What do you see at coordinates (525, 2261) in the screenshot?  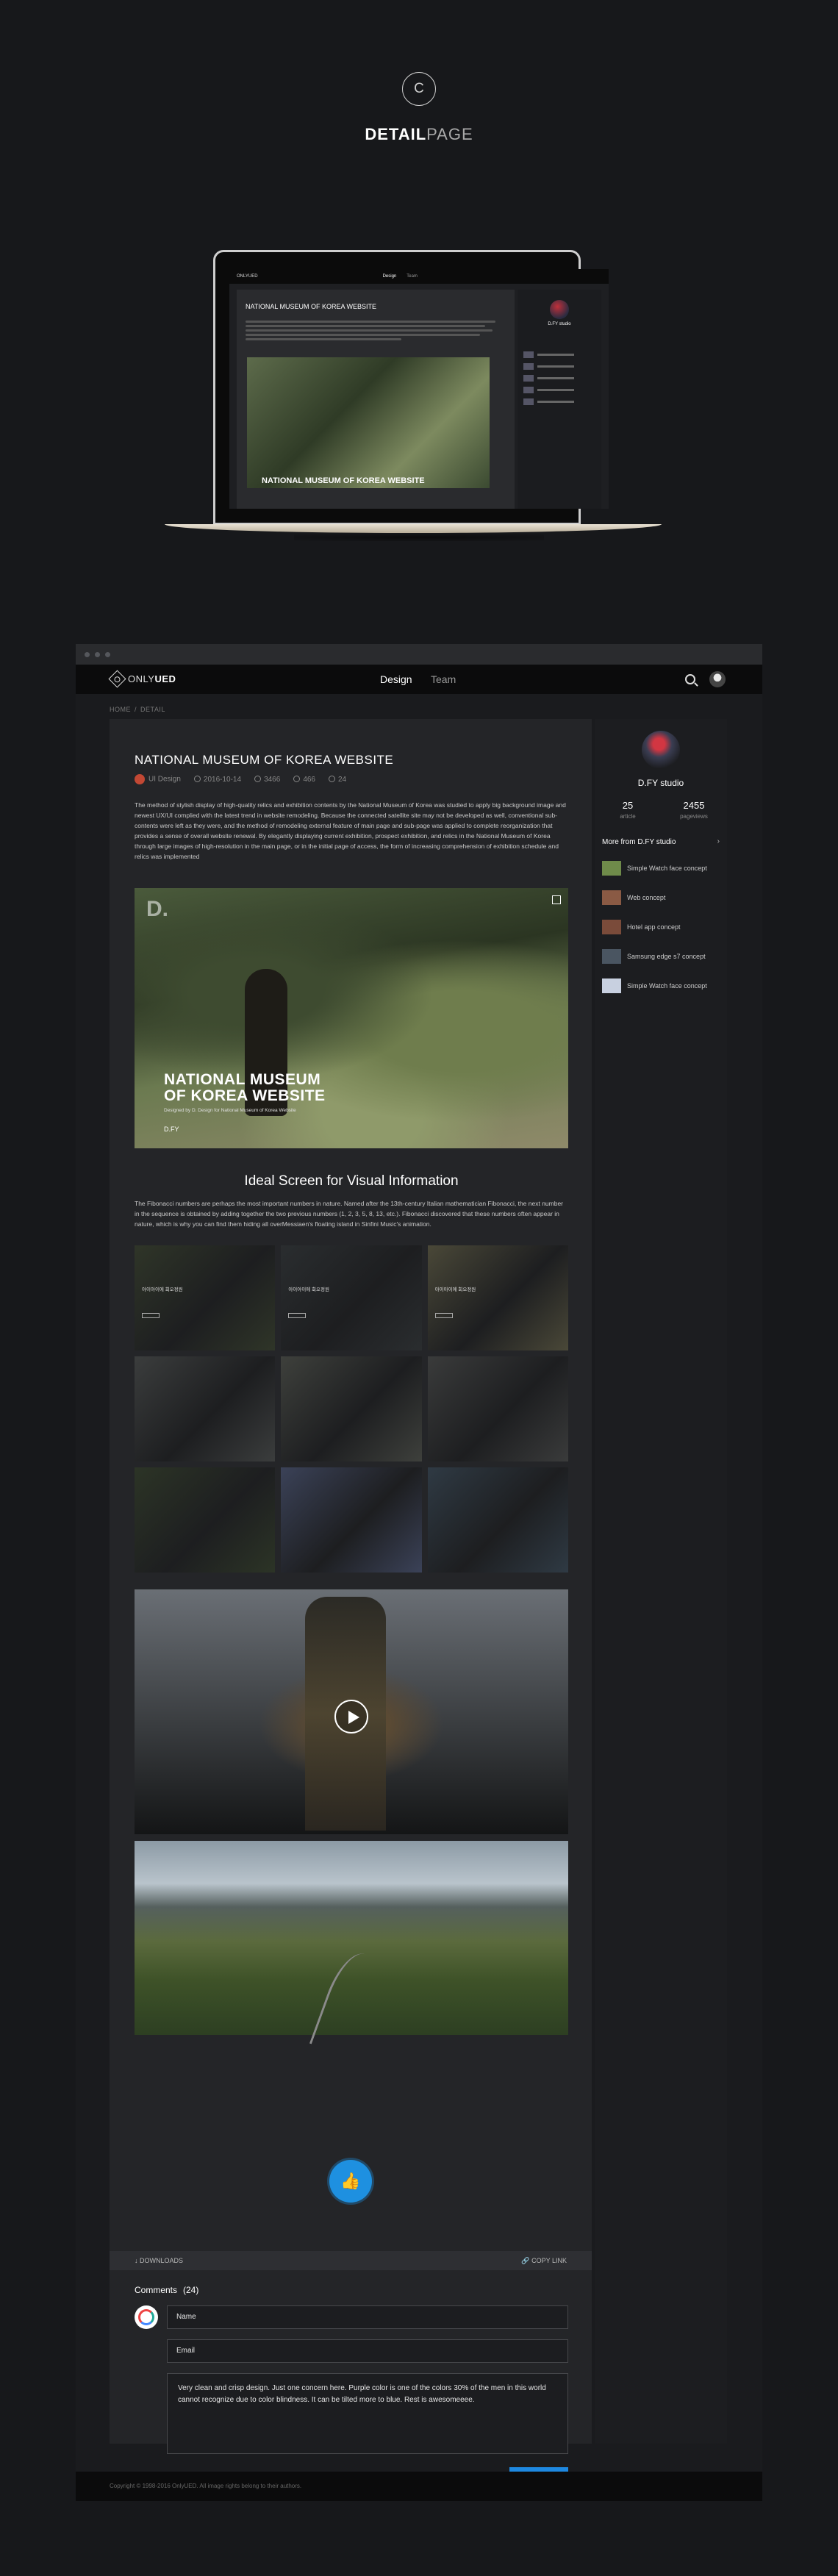 I see `link-icon: 🔗` at bounding box center [525, 2261].